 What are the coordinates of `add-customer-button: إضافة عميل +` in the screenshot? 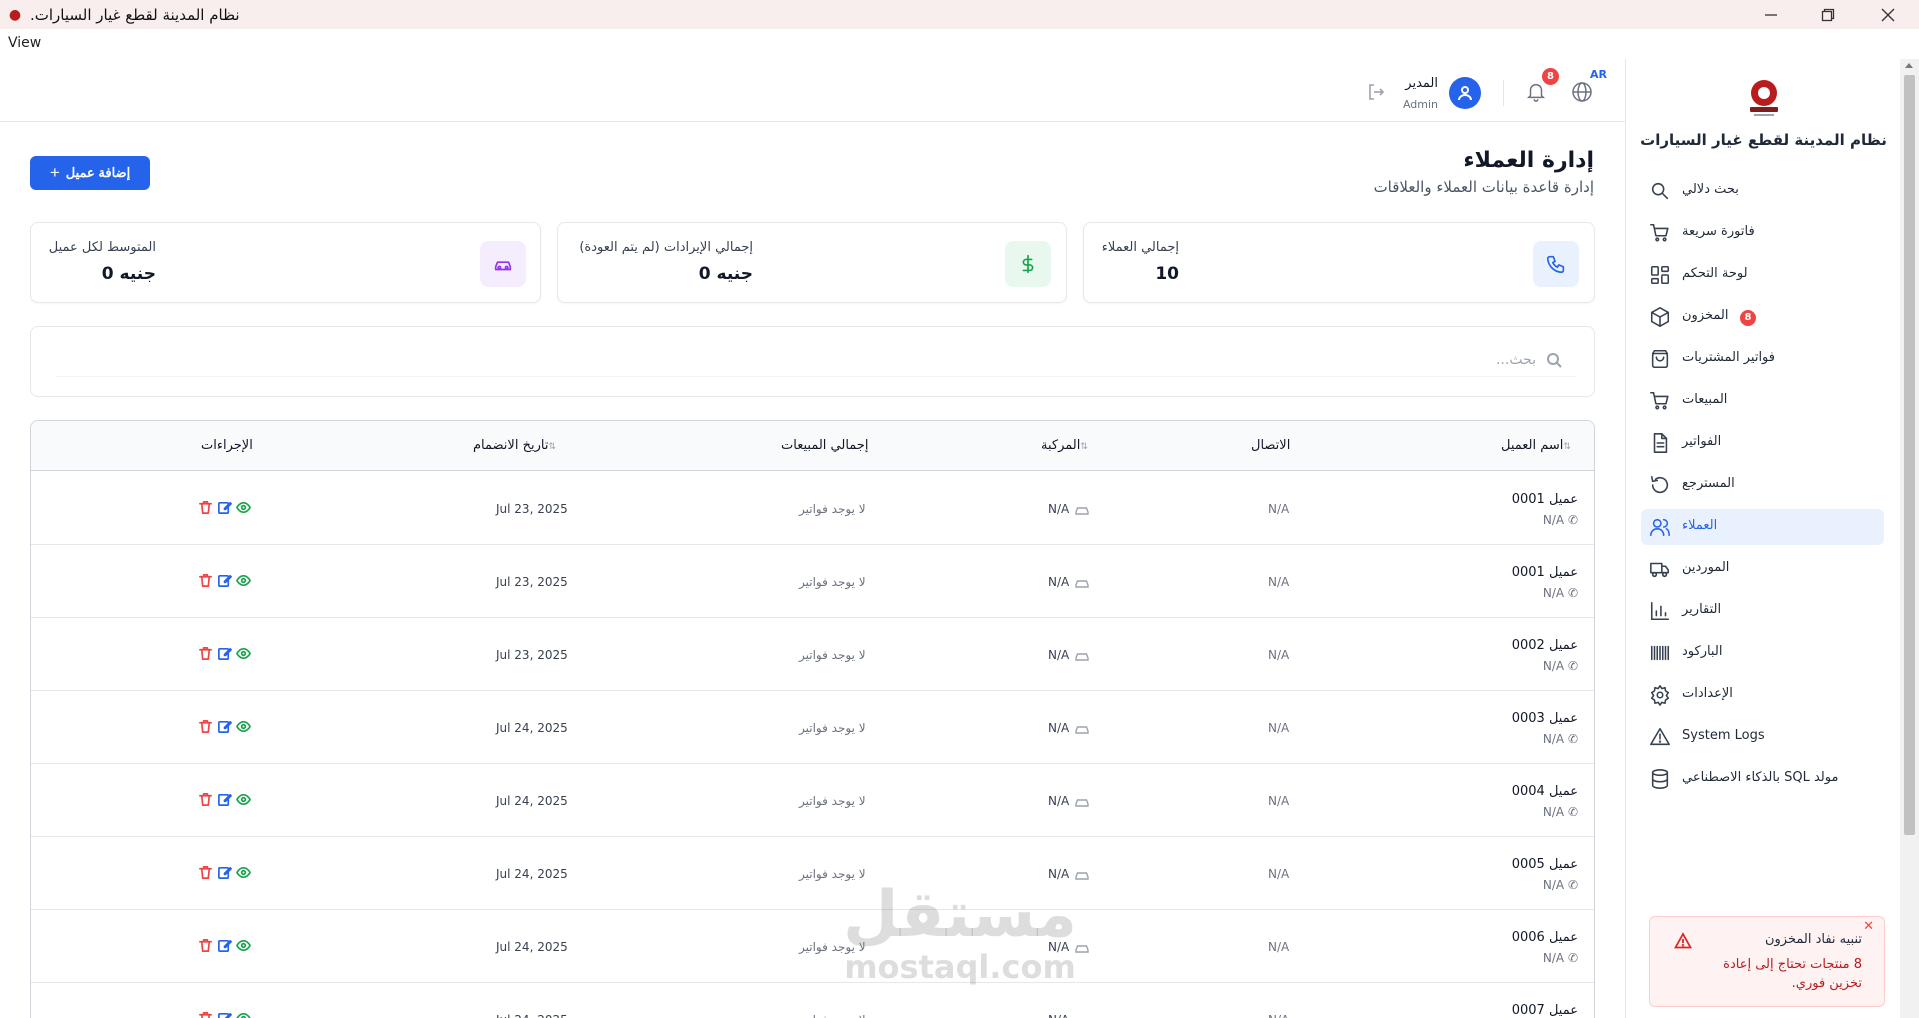 It's located at (90, 173).